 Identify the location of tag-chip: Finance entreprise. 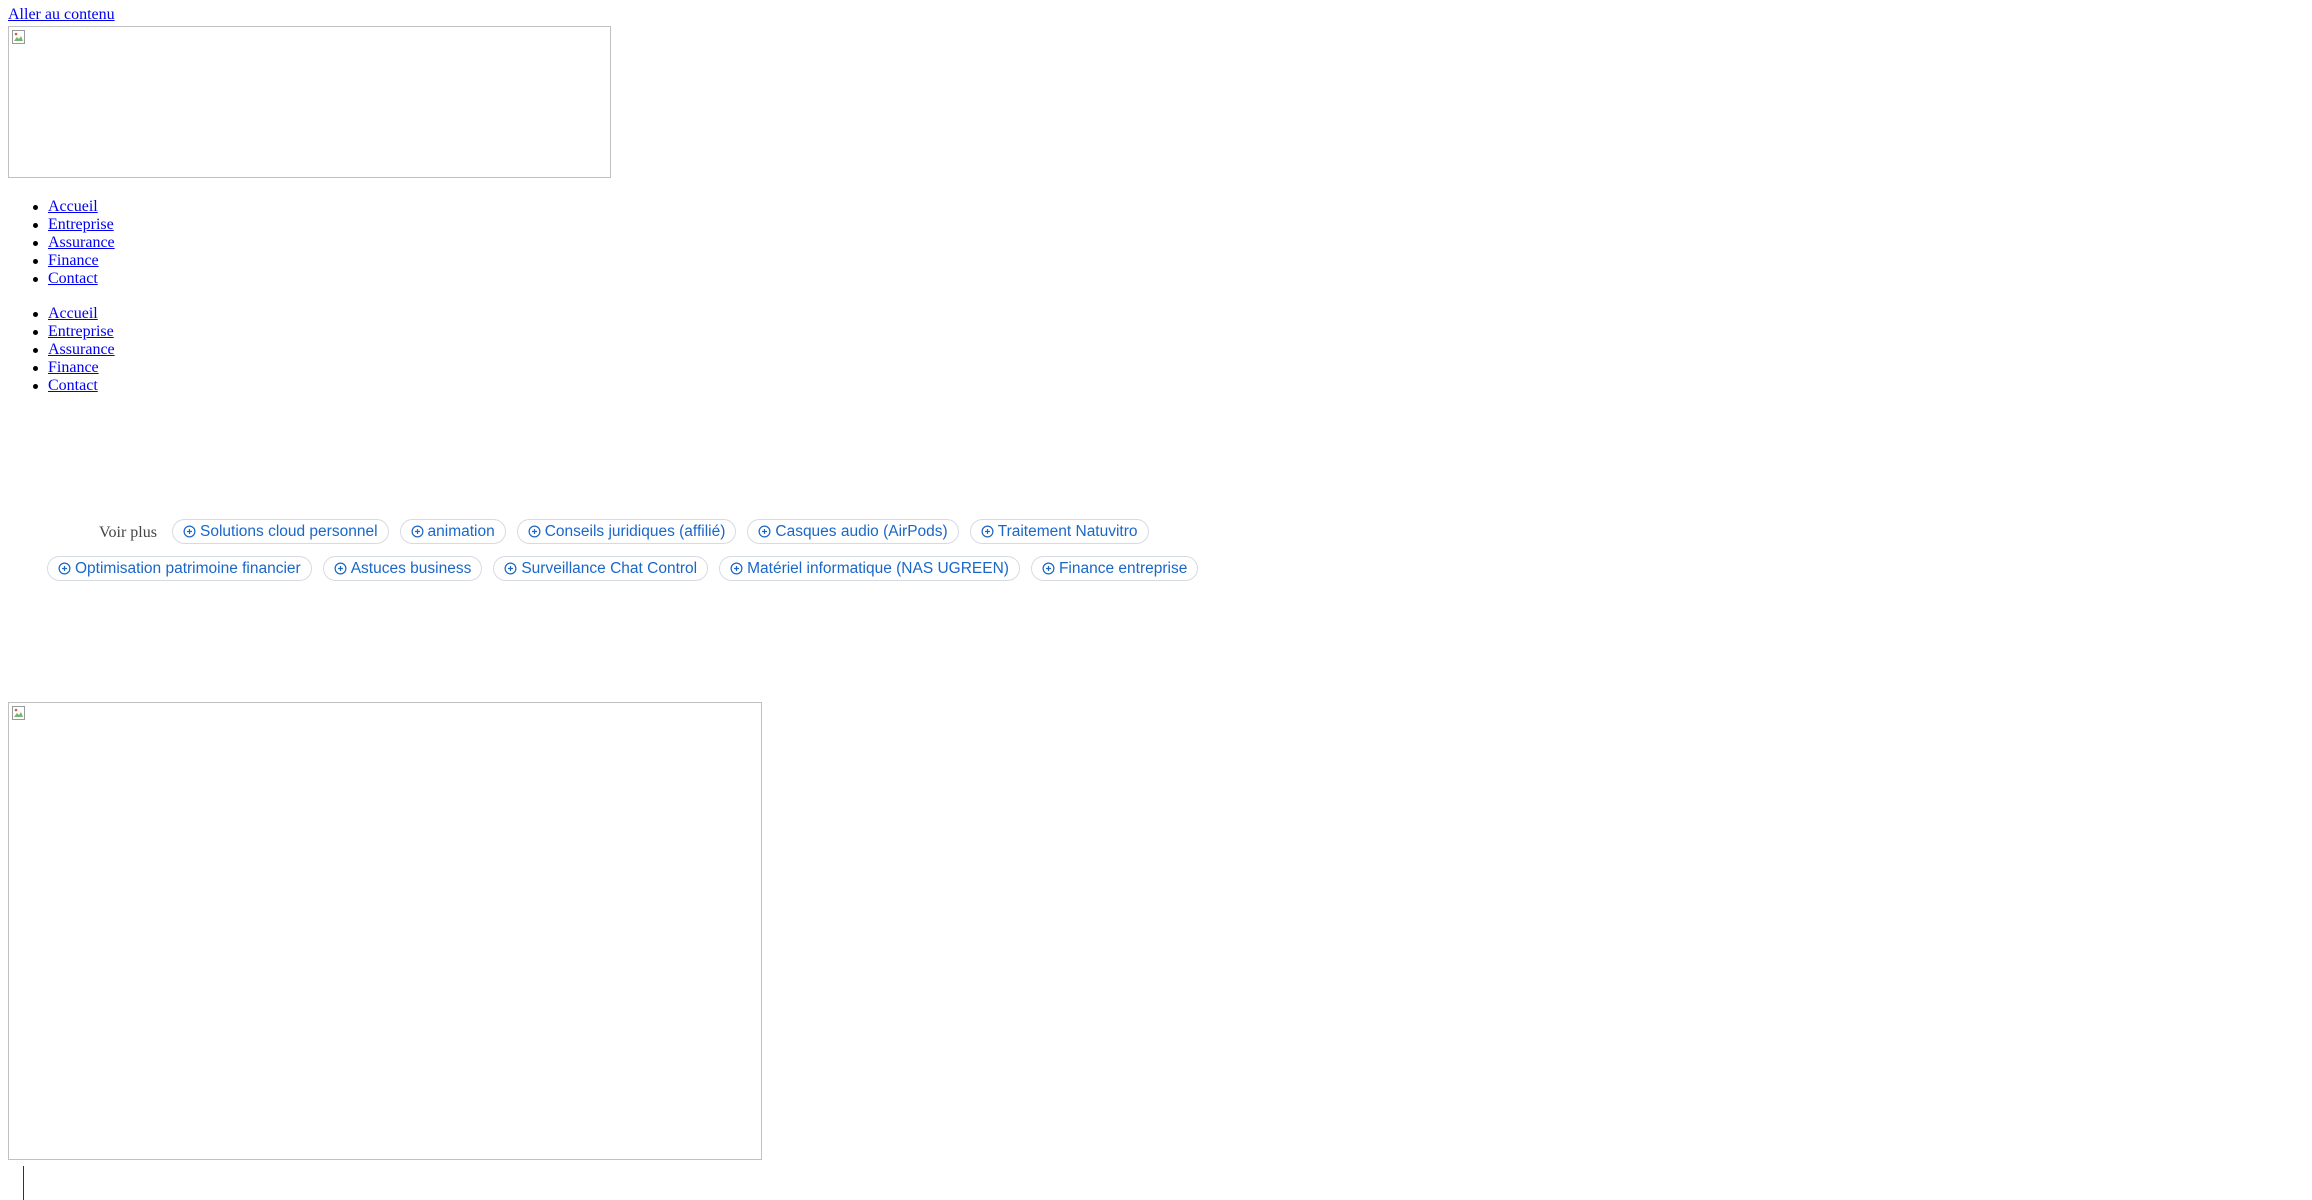
(1114, 568).